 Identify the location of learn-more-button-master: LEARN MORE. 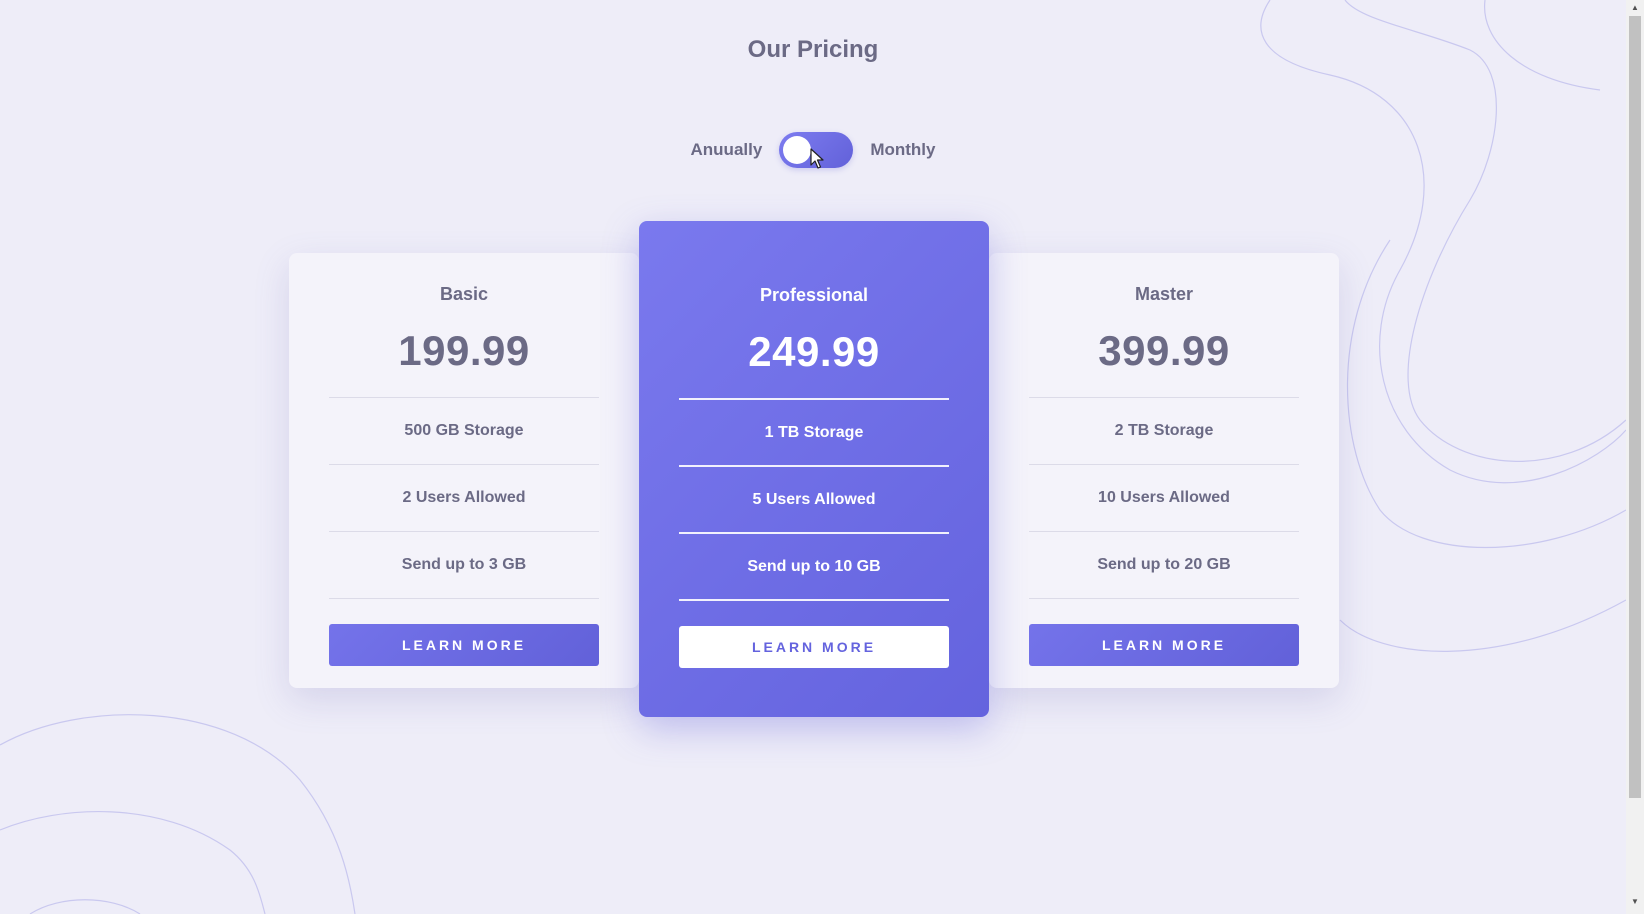
(1164, 645).